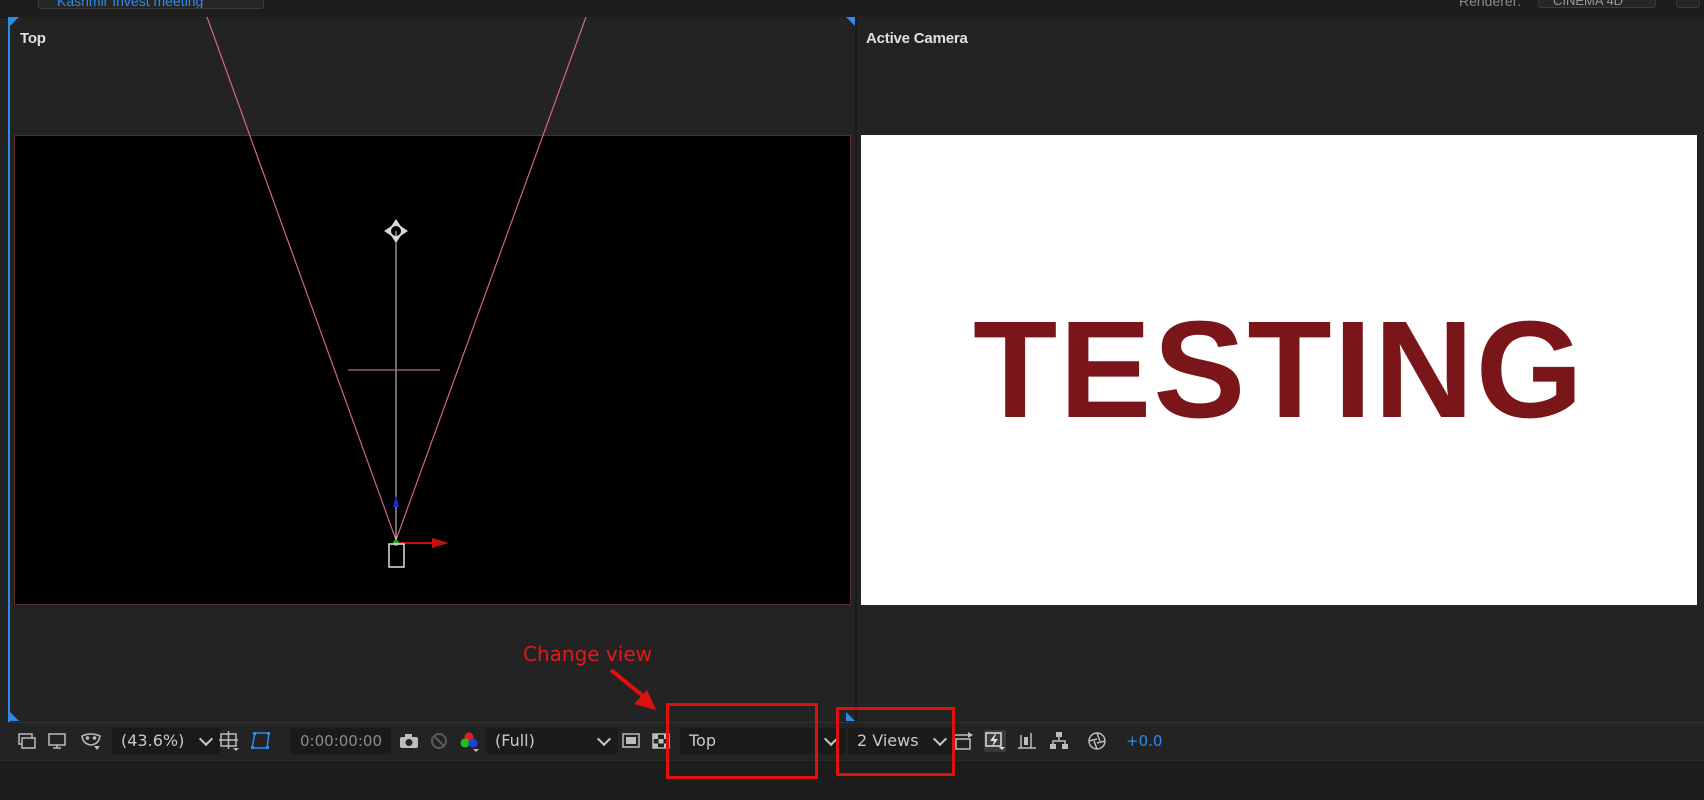  Describe the element at coordinates (895, 741) in the screenshot. I see `annotation-box-layout-select` at that location.